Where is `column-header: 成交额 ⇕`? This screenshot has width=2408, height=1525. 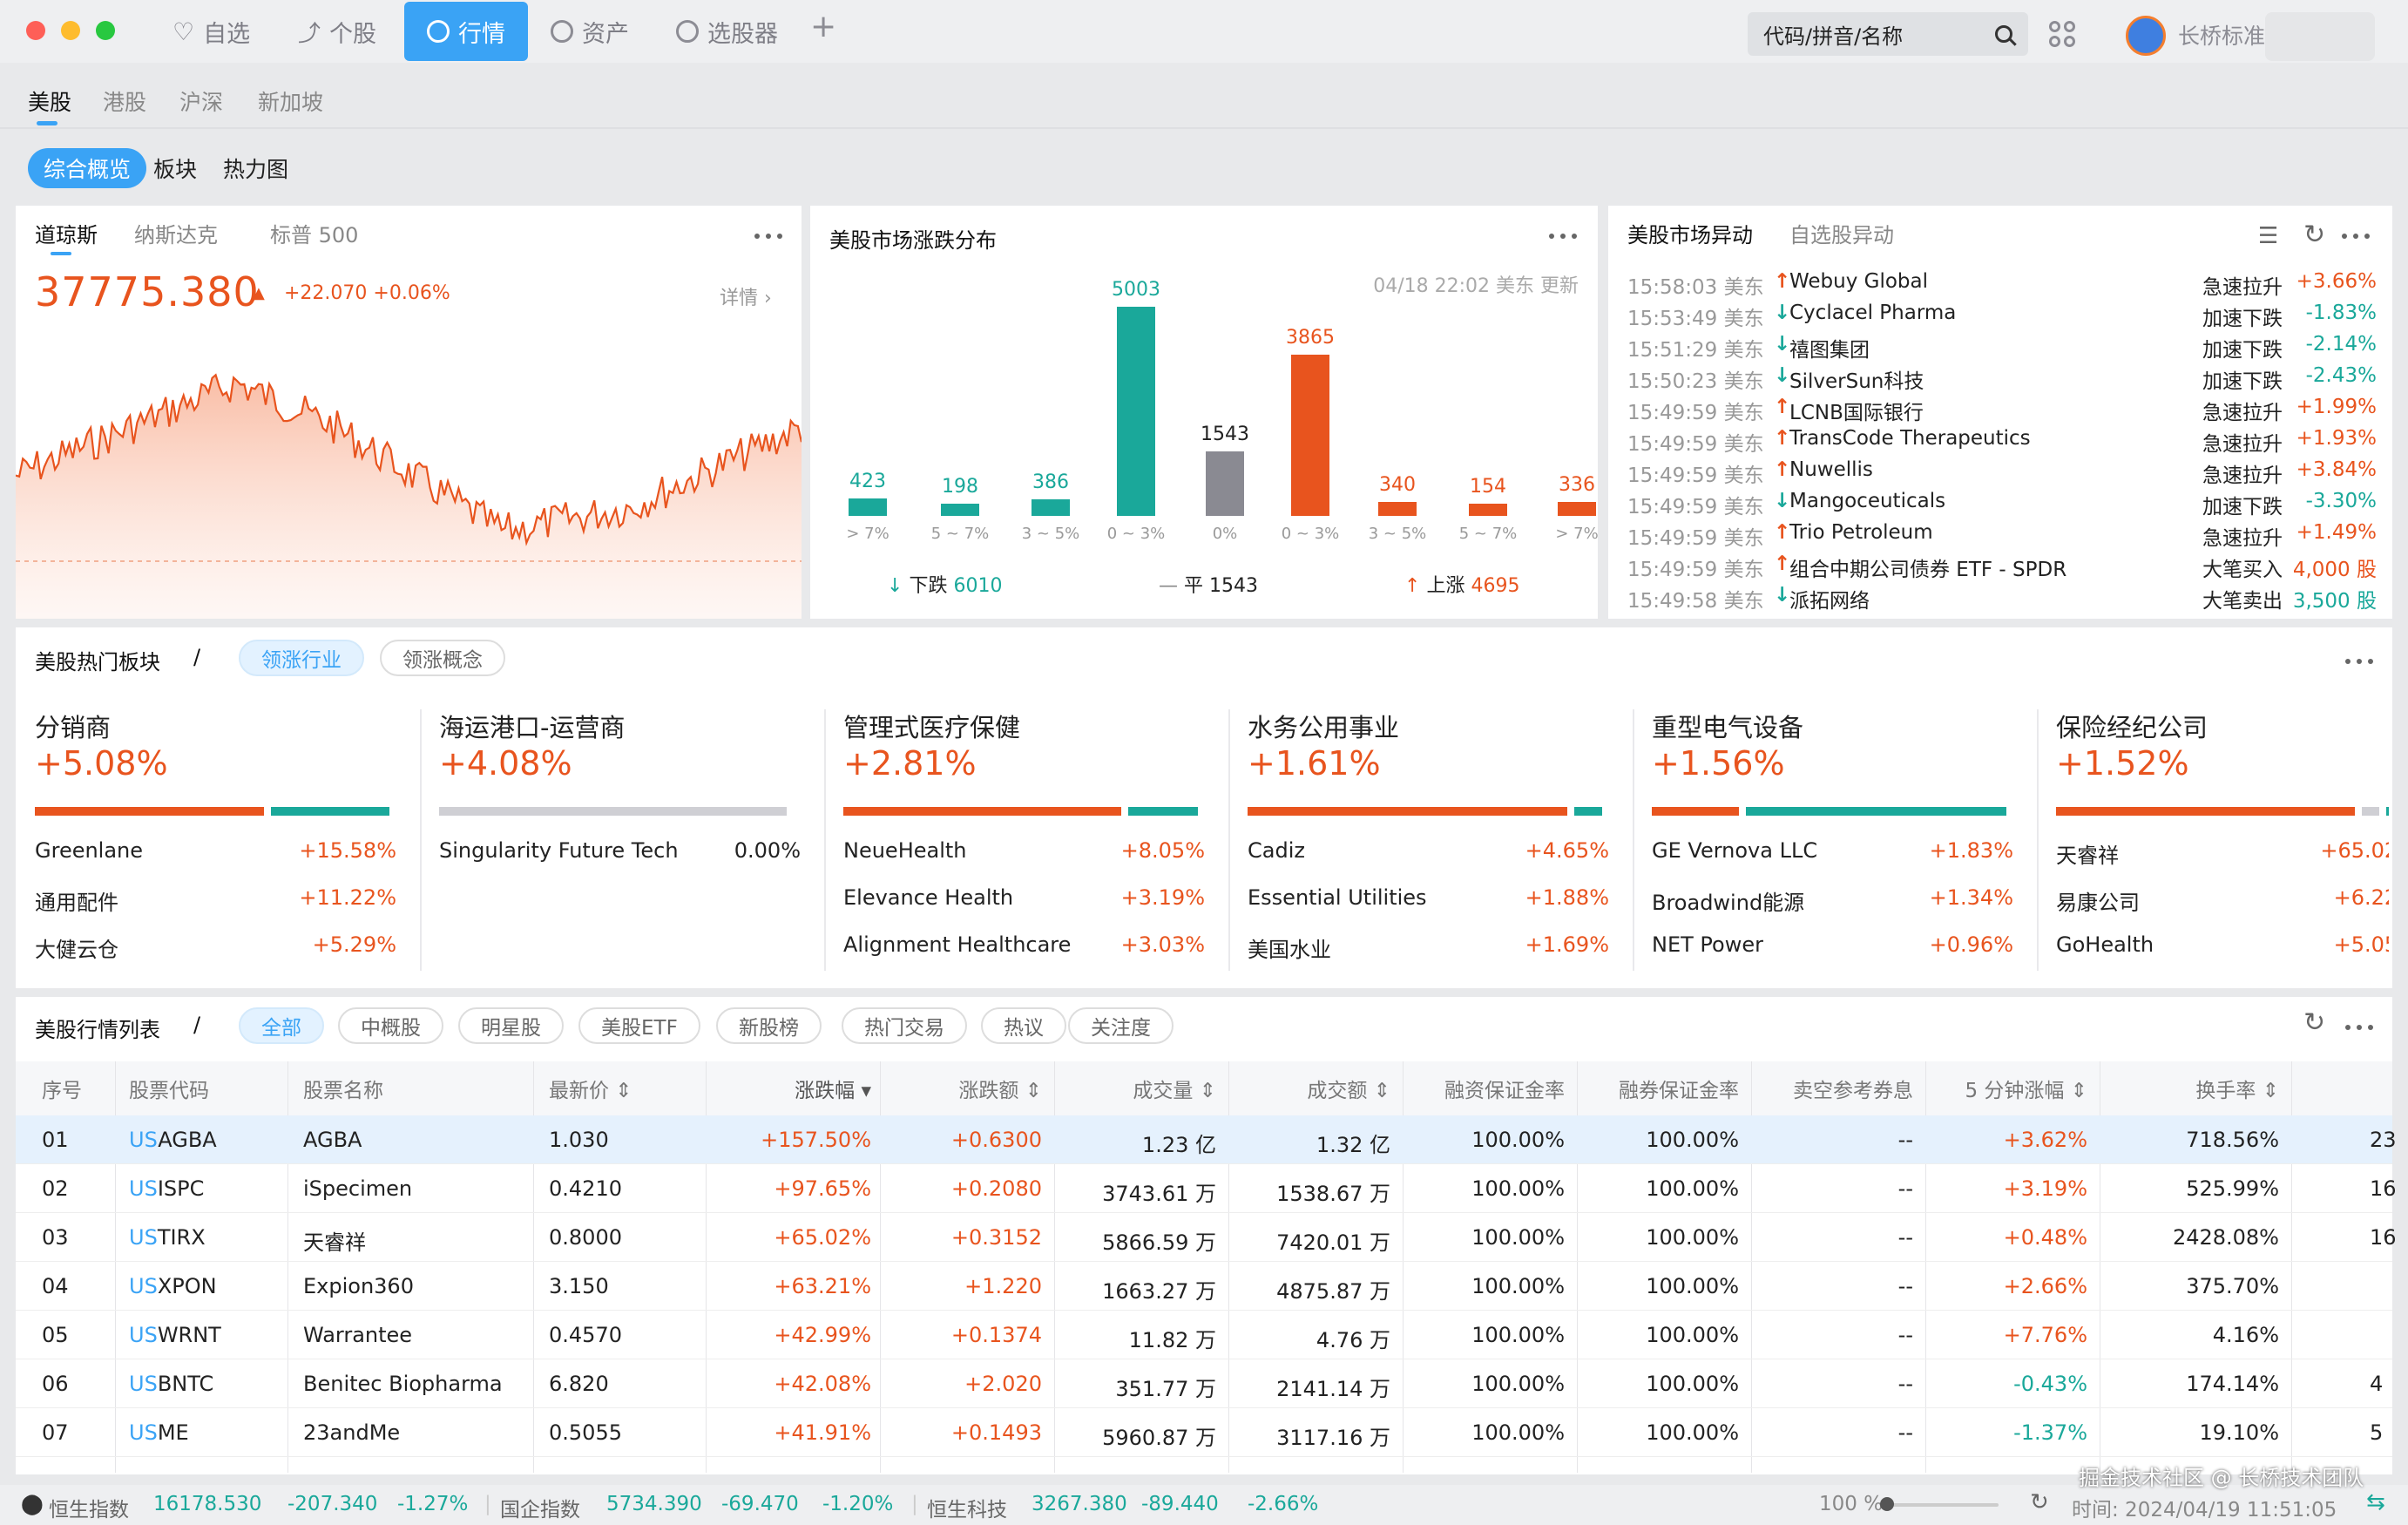
column-header: 成交额 ⇕ is located at coordinates (1294, 1088).